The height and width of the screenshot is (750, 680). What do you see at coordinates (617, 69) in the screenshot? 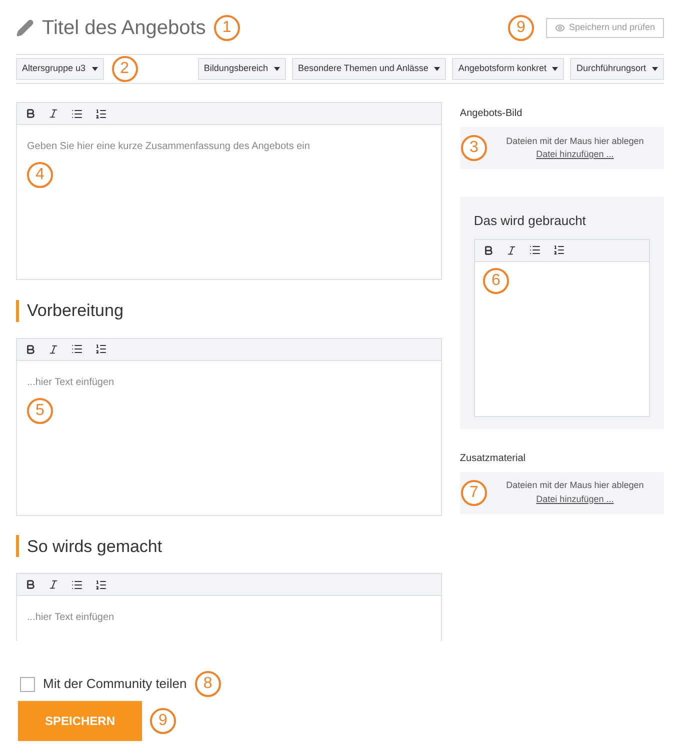
I see `filter-dropdown: Durchführungsort` at bounding box center [617, 69].